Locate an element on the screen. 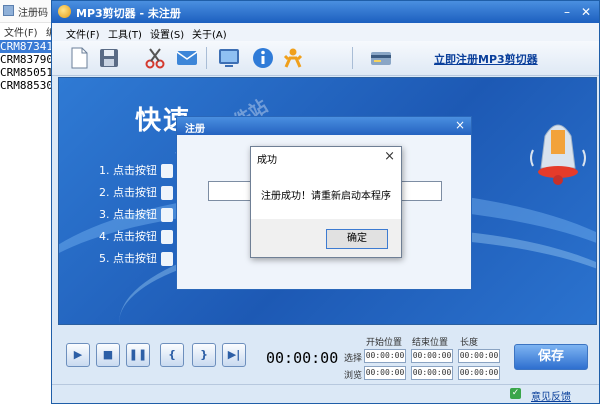 Image resolution: width=600 pixels, height=404 pixels. bell-icon is located at coordinates (558, 154).